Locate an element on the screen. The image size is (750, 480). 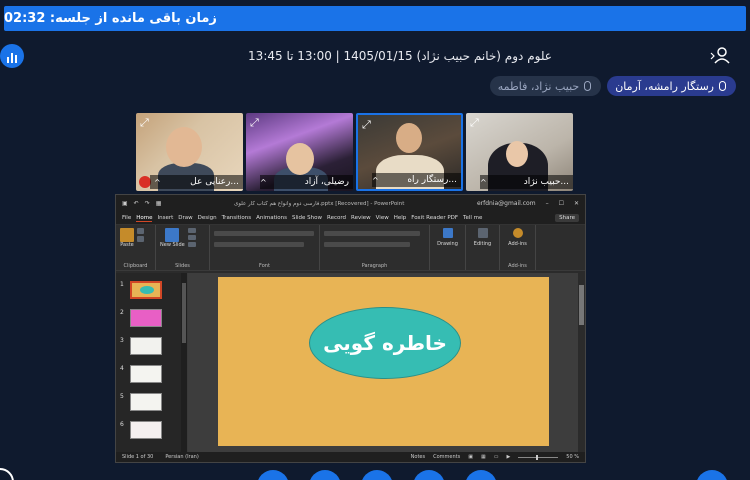
video-tile: ⤢ حبیب نژاد... ^ is located at coordinates (519, 152).